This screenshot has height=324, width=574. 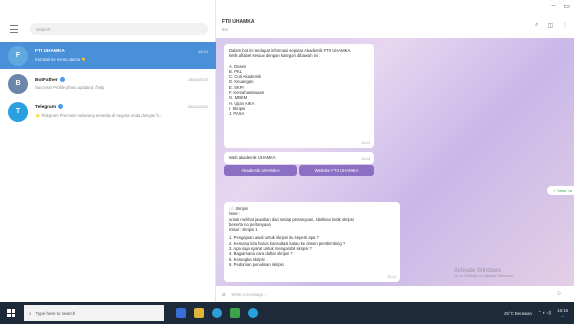 I want to click on taskbar-search-input: ⌕ Type here to search, so click(x=94, y=313).